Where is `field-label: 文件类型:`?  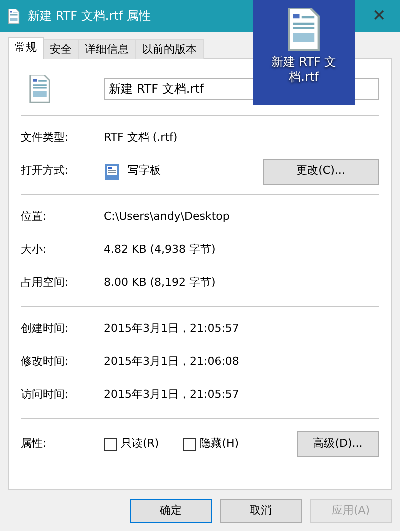 field-label: 文件类型: is located at coordinates (45, 138).